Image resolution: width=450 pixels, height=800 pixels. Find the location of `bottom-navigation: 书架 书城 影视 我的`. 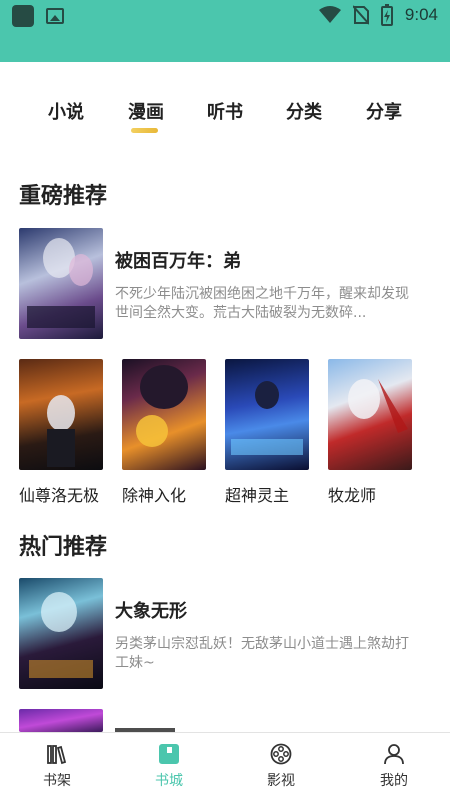

bottom-navigation: 书架 书城 影视 我的 is located at coordinates (225, 766).